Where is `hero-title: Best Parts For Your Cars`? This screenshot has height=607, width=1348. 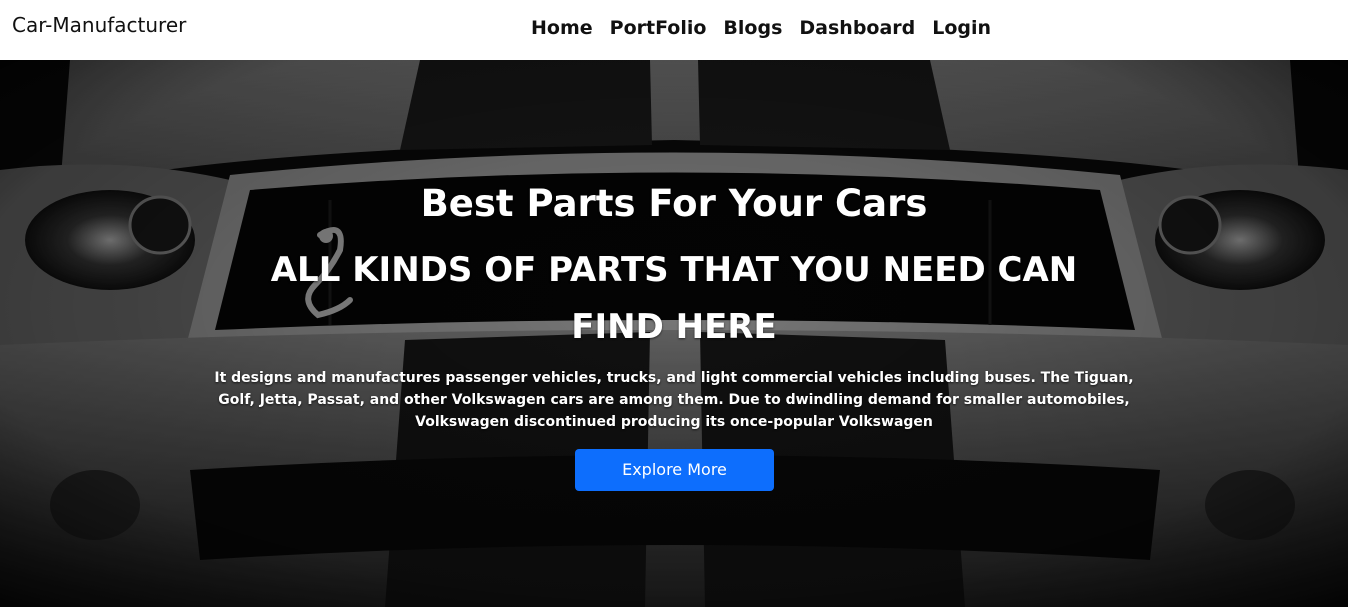
hero-title: Best Parts For Your Cars is located at coordinates (674, 203).